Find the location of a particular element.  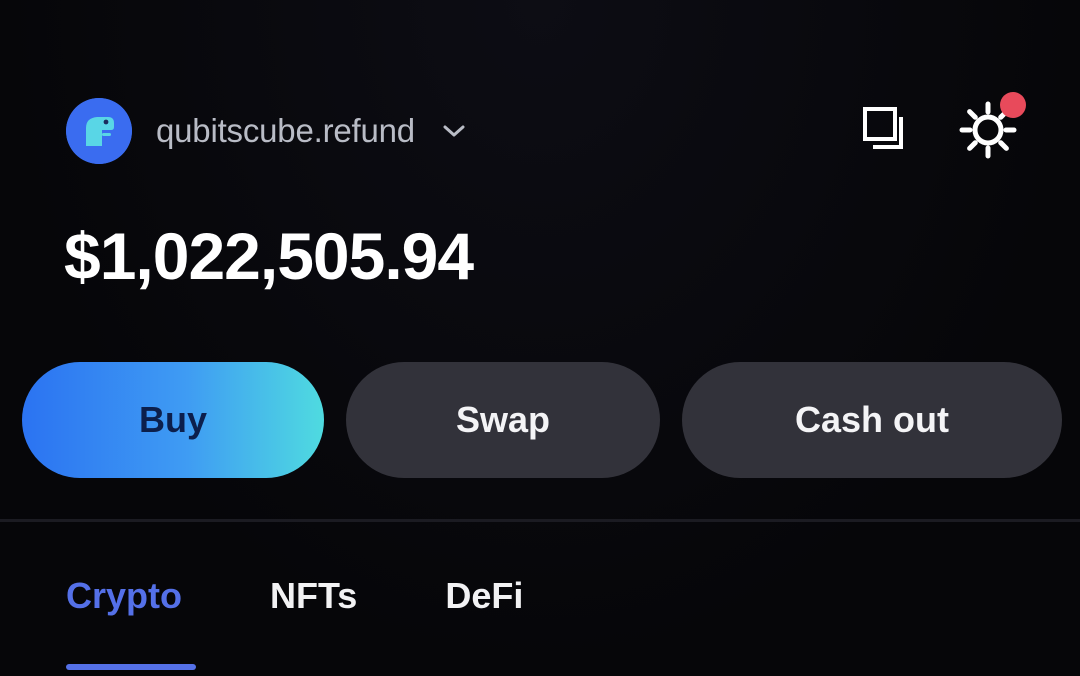

chevron-down-icon is located at coordinates (454, 131).